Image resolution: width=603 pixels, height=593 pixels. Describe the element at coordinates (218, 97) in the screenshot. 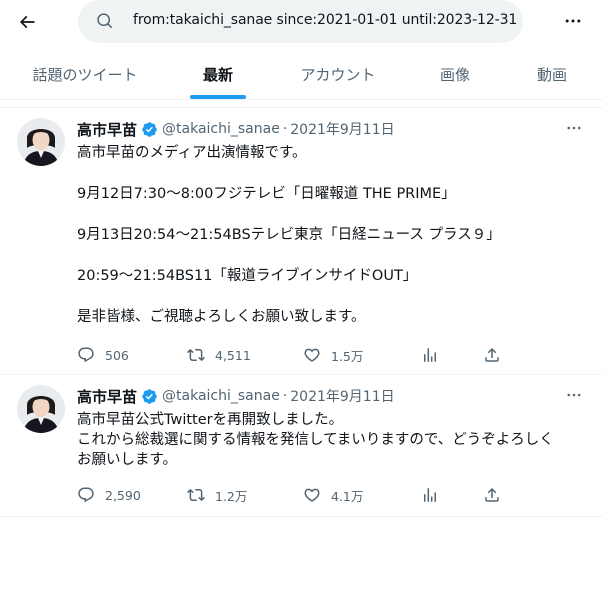

I see `active-tab-indicator` at that location.